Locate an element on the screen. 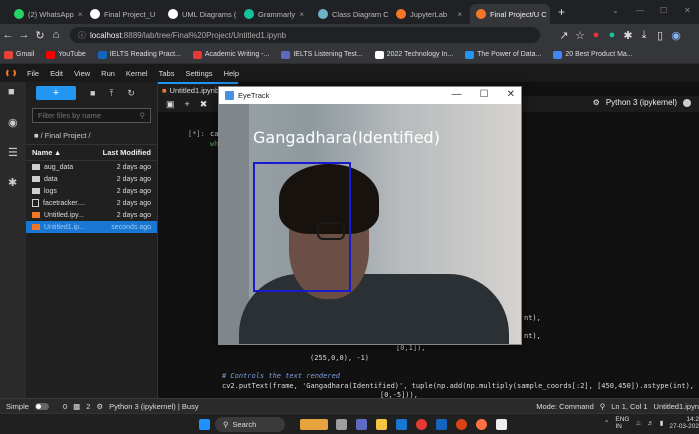 This screenshot has width=699, height=434. activity-bar: ■ ◉ ☰ ✱ is located at coordinates (13, 240).